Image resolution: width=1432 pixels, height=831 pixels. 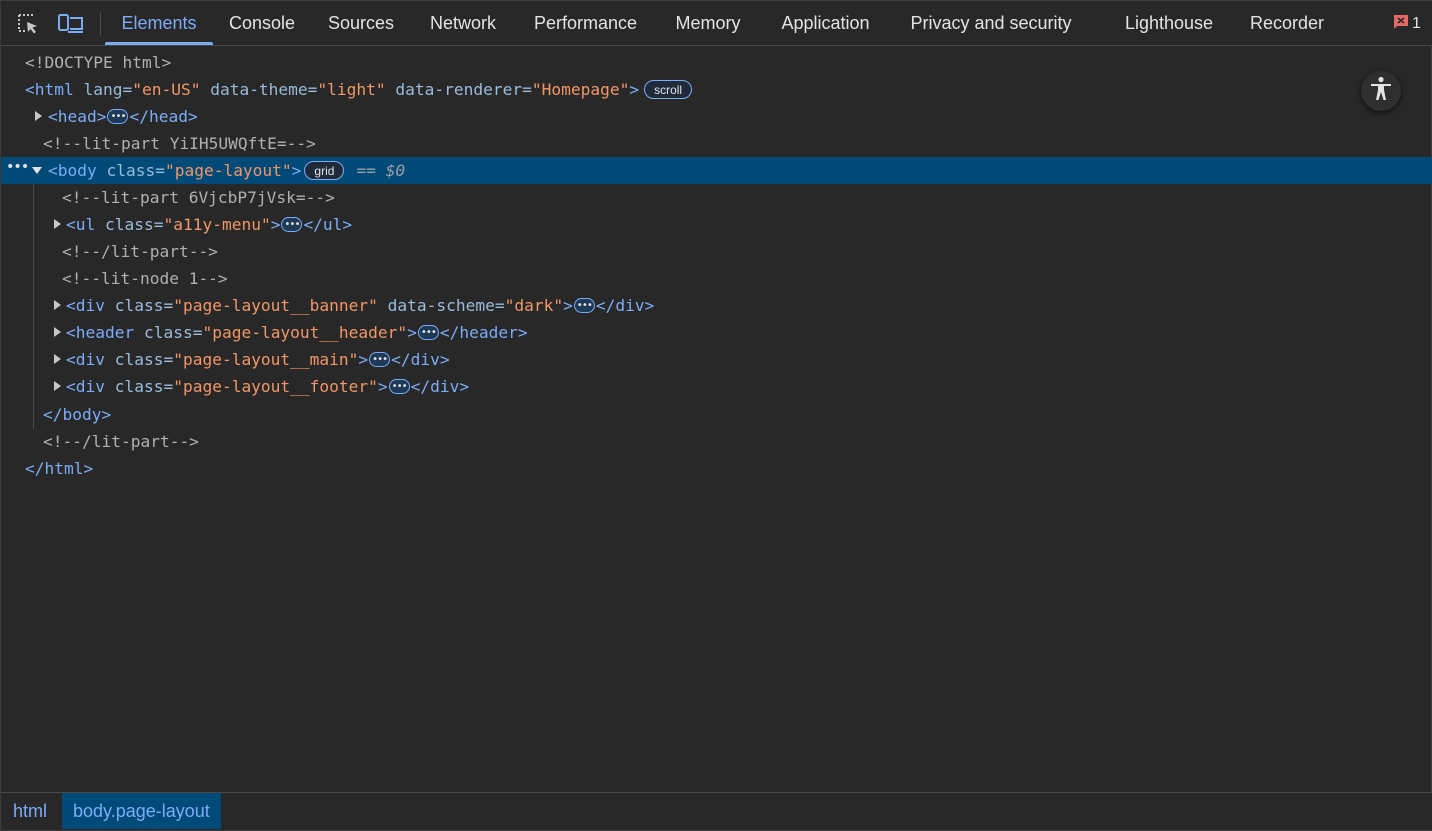 What do you see at coordinates (483, 332) in the screenshot?
I see `header-close-tag: </header>` at bounding box center [483, 332].